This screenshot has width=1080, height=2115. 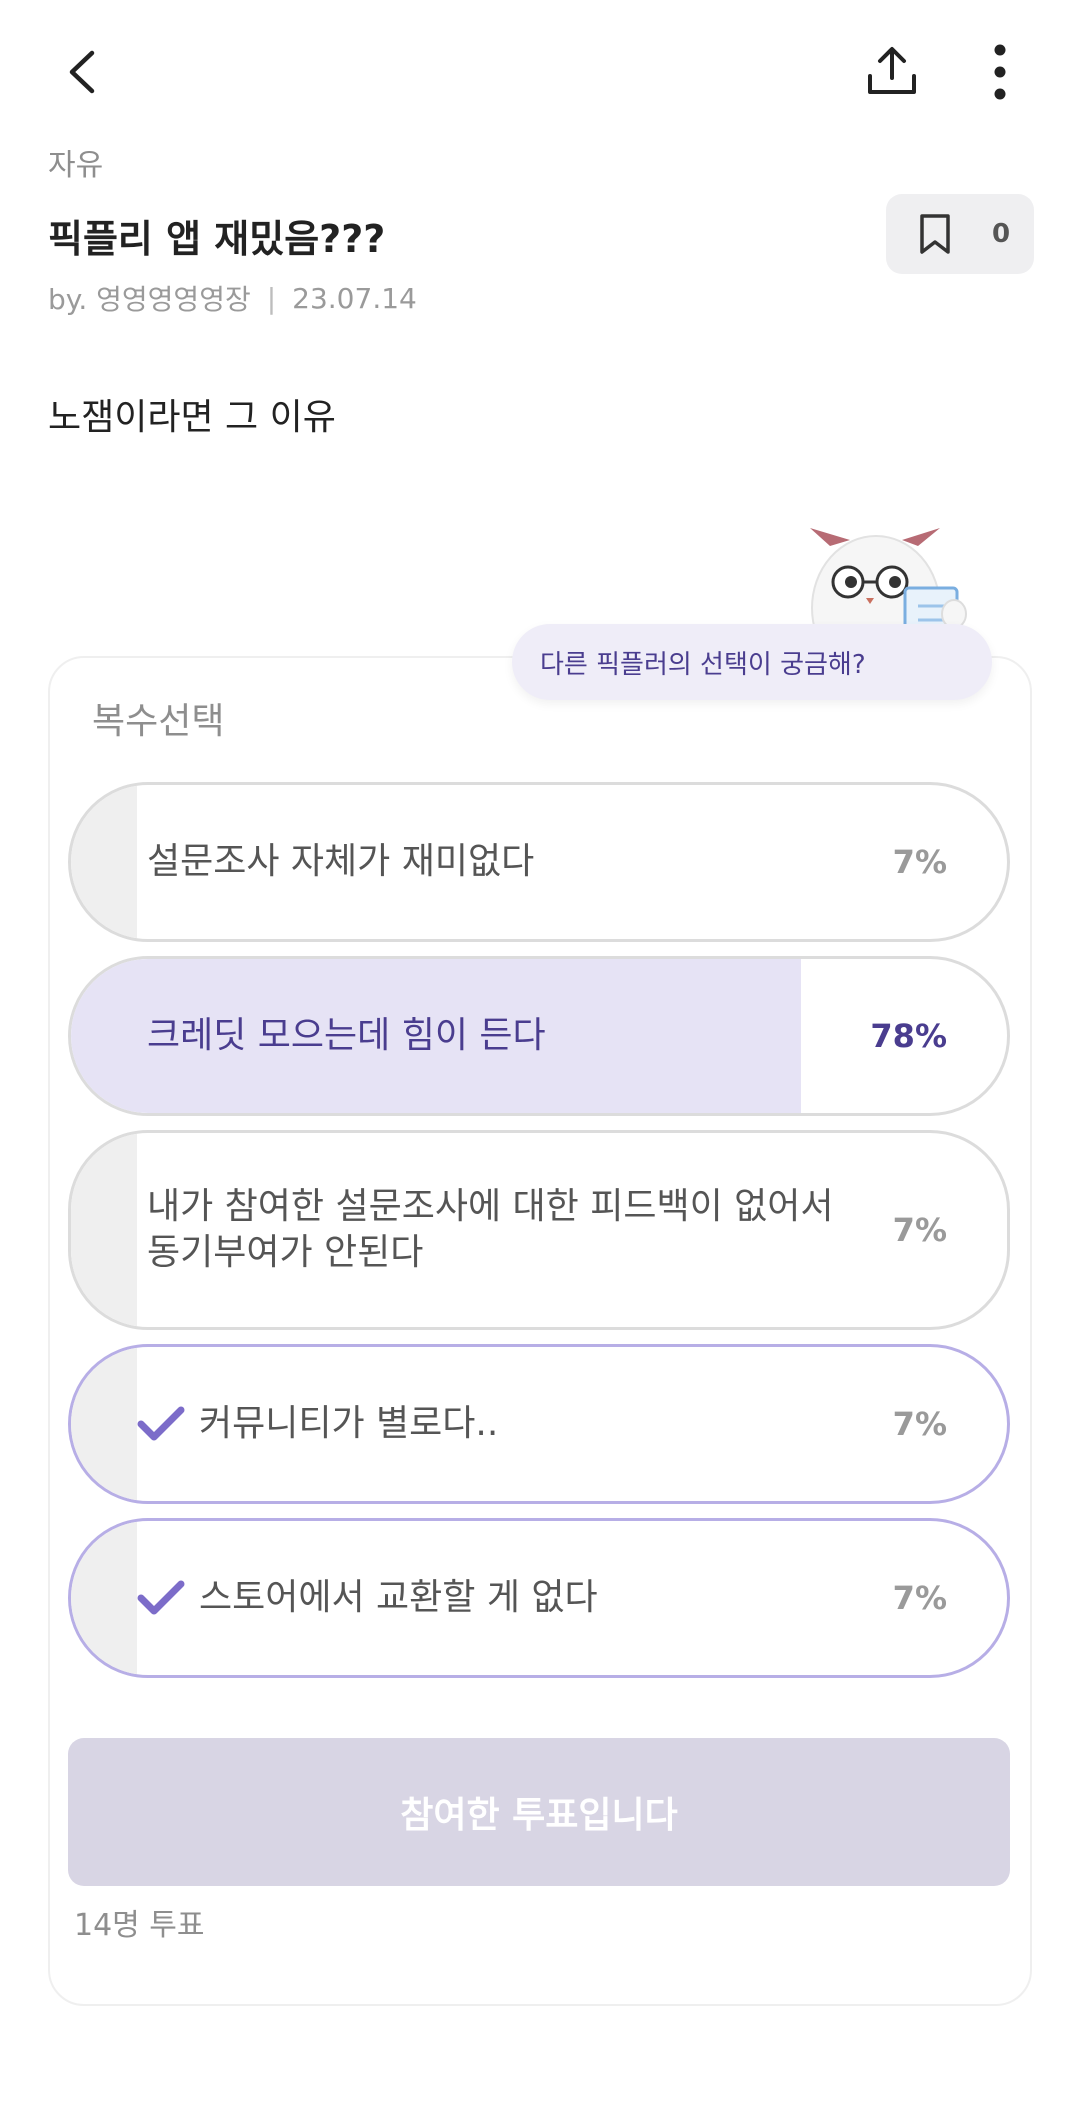 I want to click on bookmark-button: 0, so click(x=960, y=234).